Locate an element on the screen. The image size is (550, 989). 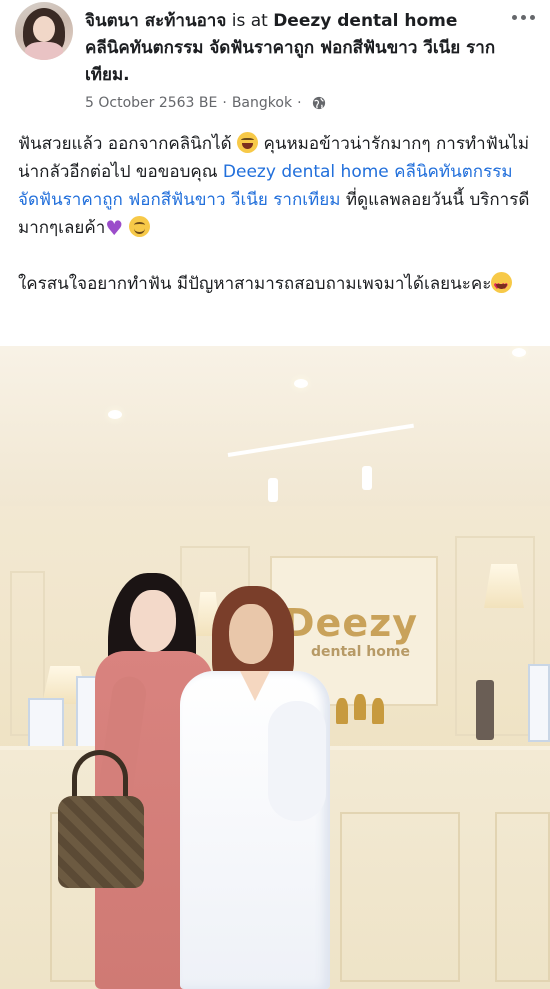
smiling-emoji-icon is located at coordinates (139, 226).